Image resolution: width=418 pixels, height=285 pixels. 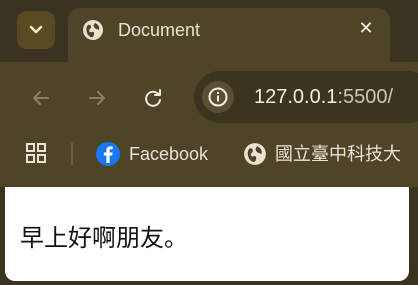 I want to click on chevron-down-icon, so click(x=36, y=29).